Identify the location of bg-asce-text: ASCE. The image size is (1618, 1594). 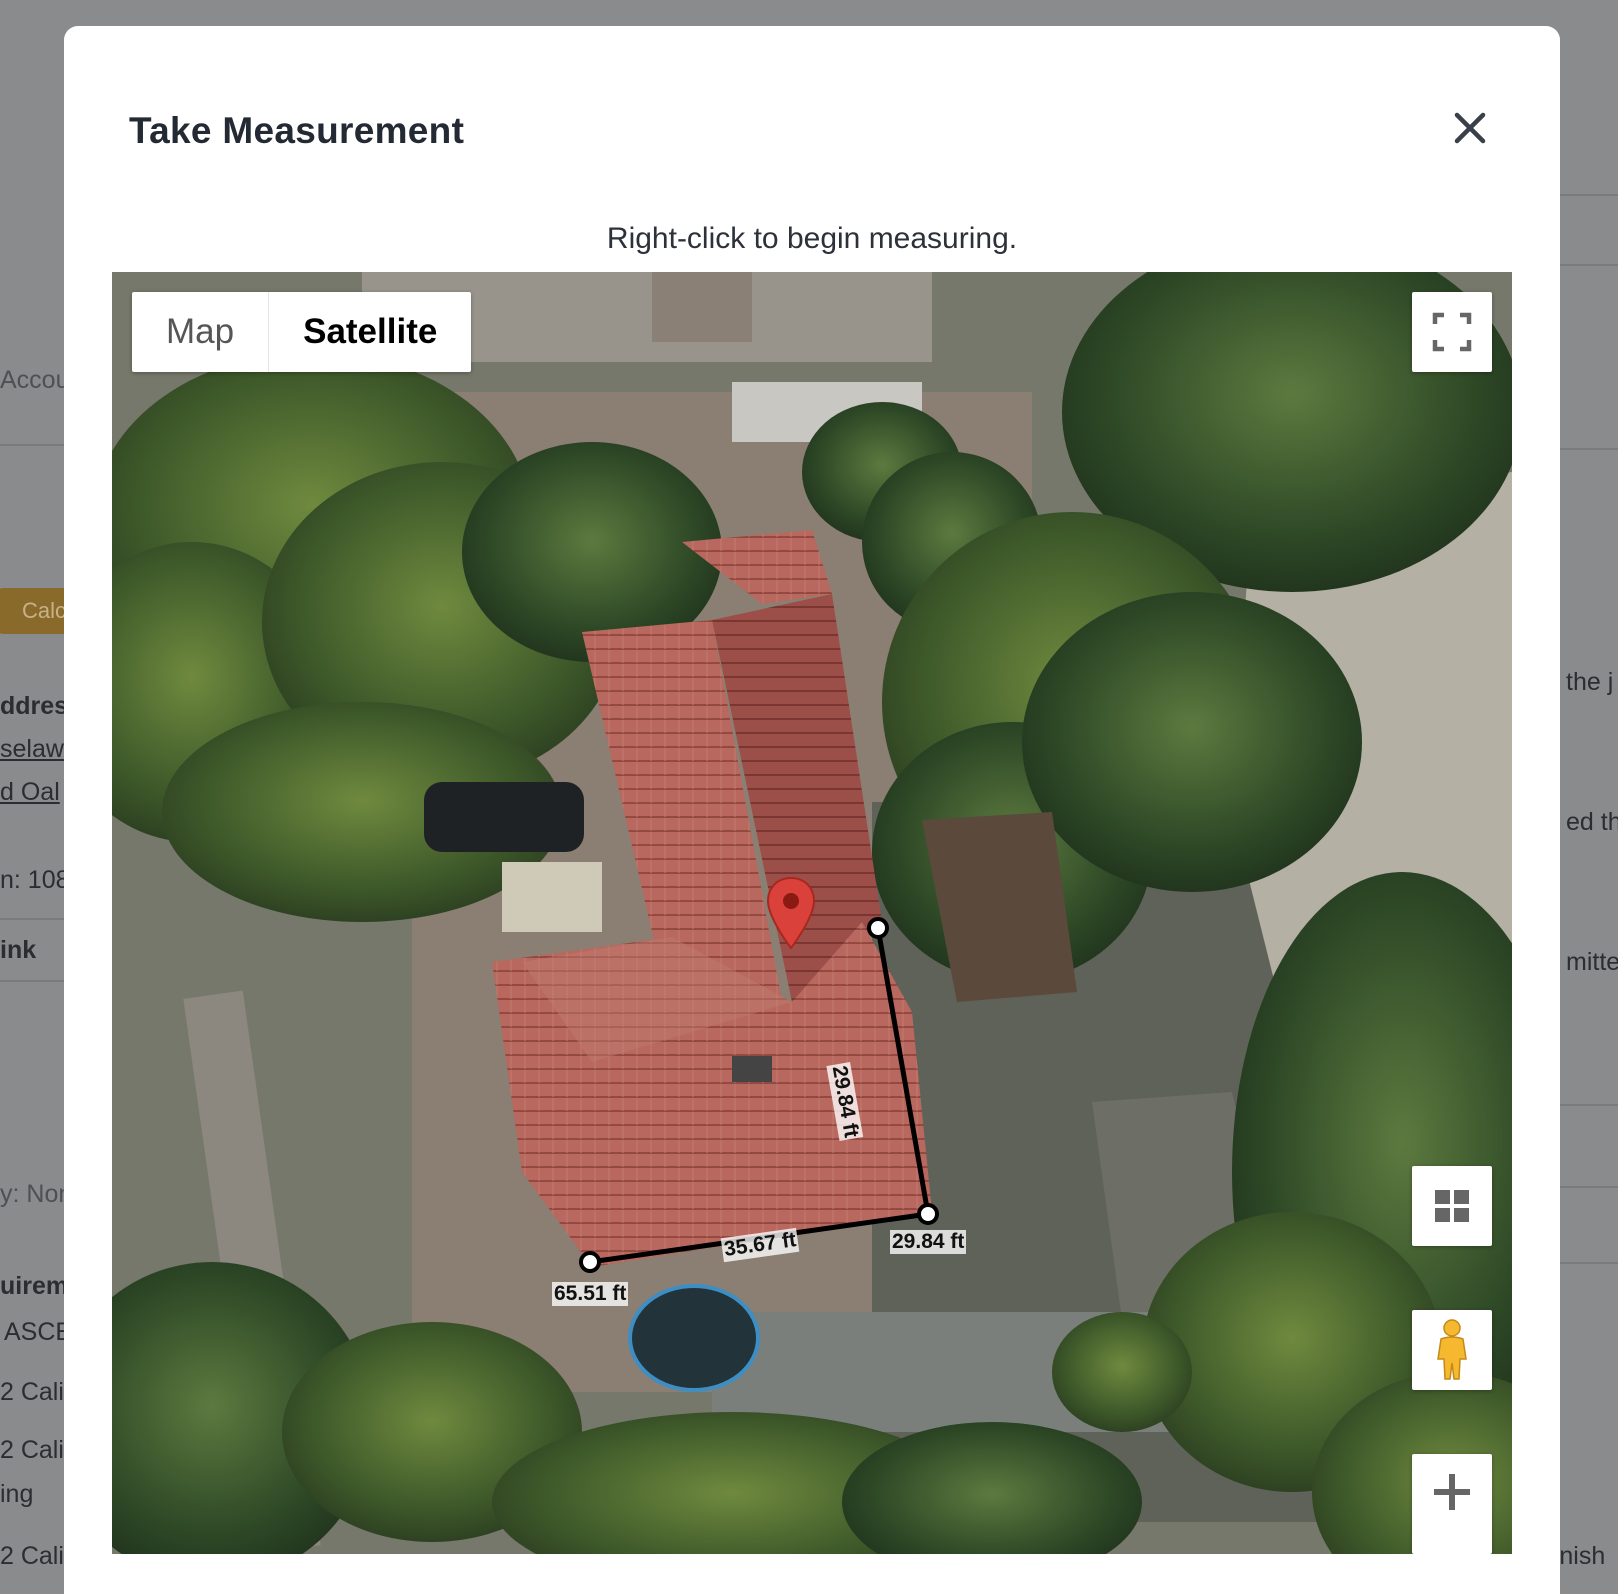
(38, 1332).